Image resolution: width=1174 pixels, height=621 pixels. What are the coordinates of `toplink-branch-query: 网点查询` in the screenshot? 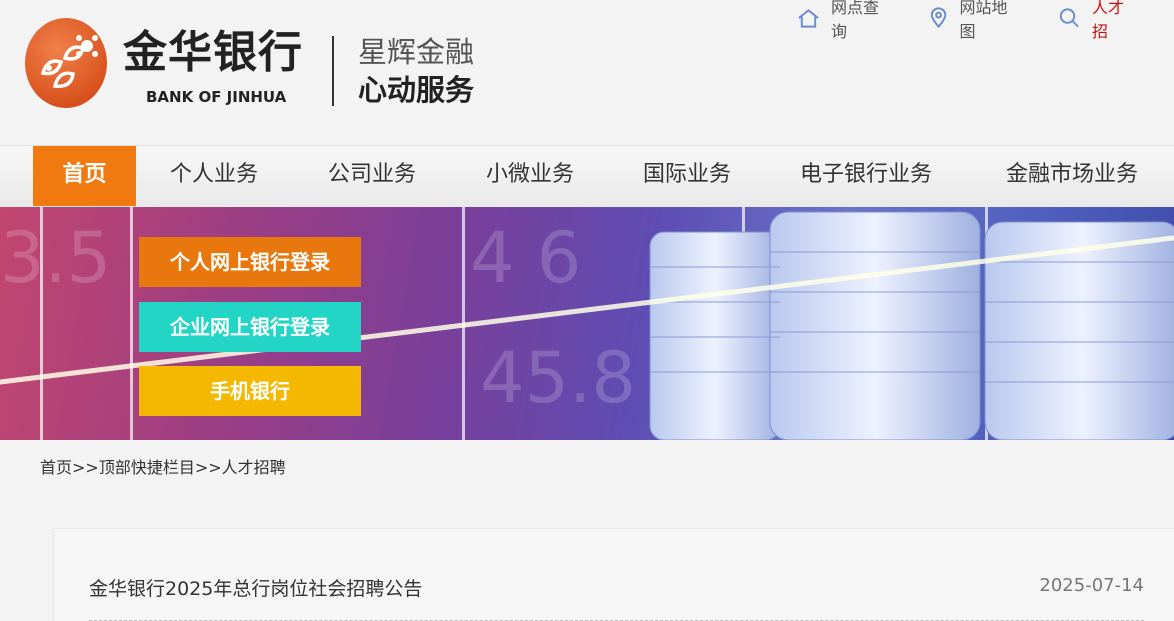 It's located at (844, 21).